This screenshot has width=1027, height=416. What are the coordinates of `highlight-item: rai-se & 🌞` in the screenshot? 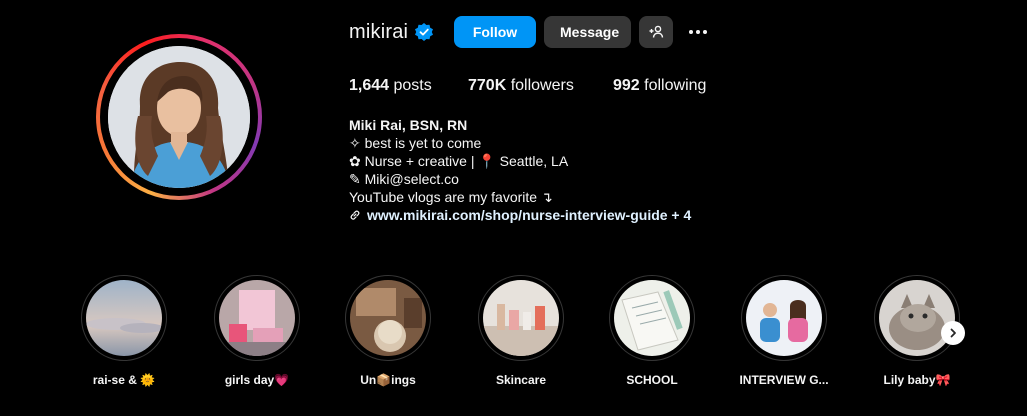 It's located at (124, 331).